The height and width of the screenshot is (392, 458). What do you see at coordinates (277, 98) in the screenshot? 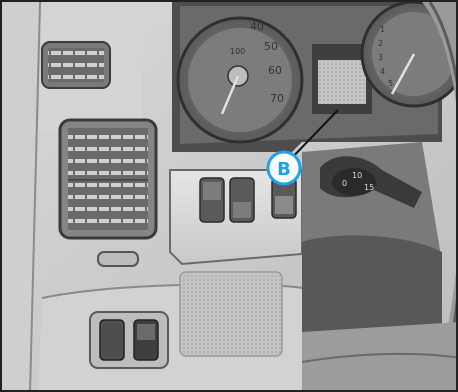
I see `speedometer-label-70: 70` at bounding box center [277, 98].